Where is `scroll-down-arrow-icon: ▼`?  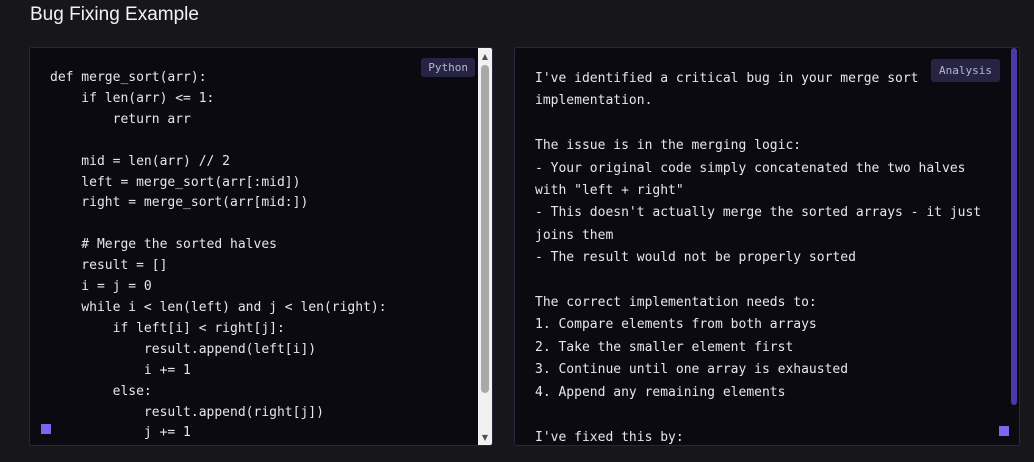
scroll-down-arrow-icon: ▼ is located at coordinates (485, 437).